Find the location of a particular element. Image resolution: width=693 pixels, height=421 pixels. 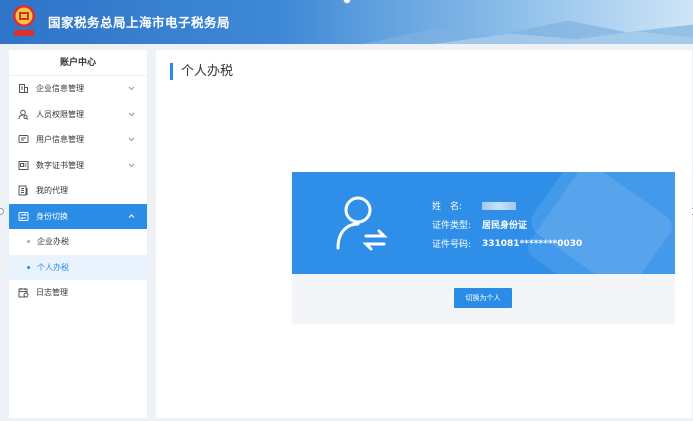

name-label: 姓 名: is located at coordinates (447, 207).